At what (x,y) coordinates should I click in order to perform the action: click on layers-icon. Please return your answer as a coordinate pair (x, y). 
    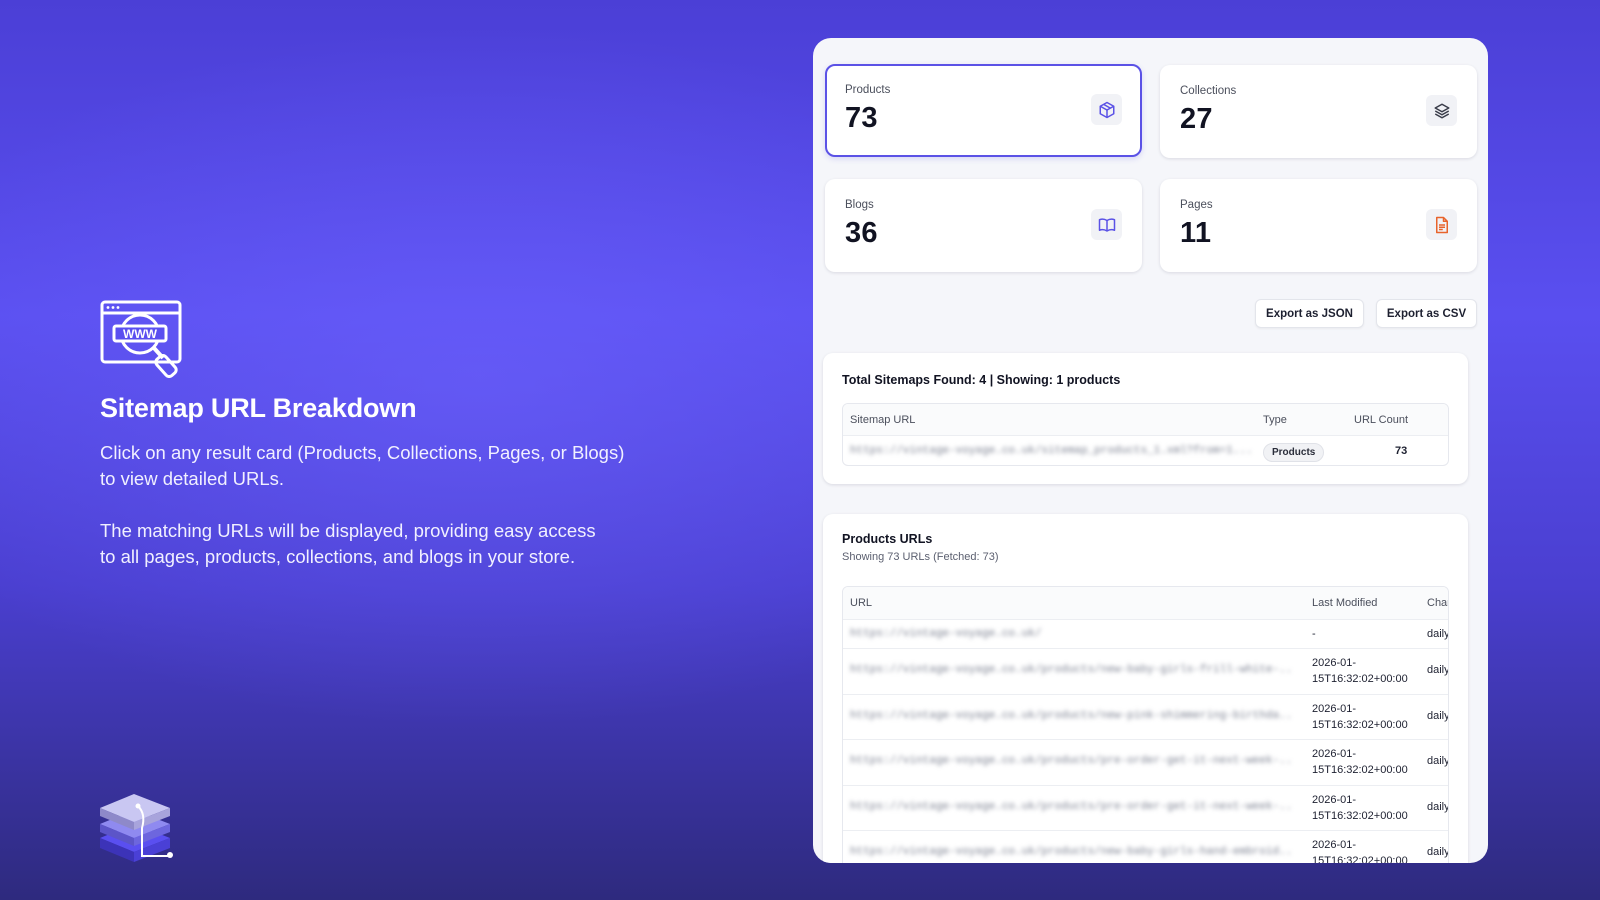
    Looking at the image, I should click on (1441, 110).